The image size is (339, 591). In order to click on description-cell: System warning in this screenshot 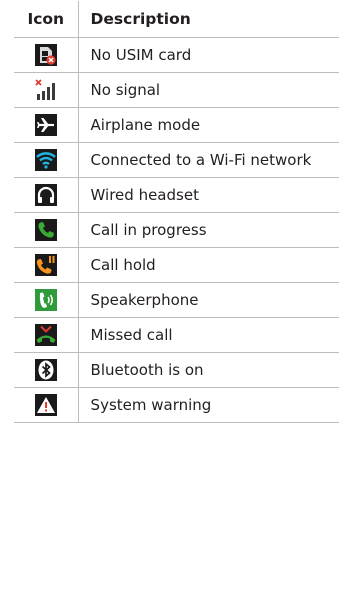, I will do `click(208, 405)`.